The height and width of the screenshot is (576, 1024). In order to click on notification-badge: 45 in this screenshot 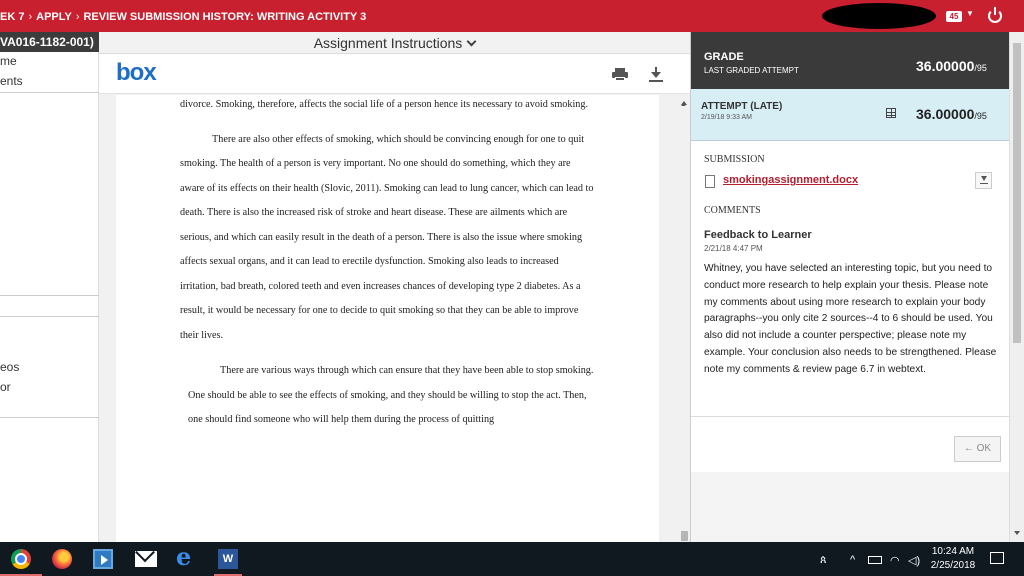, I will do `click(954, 16)`.